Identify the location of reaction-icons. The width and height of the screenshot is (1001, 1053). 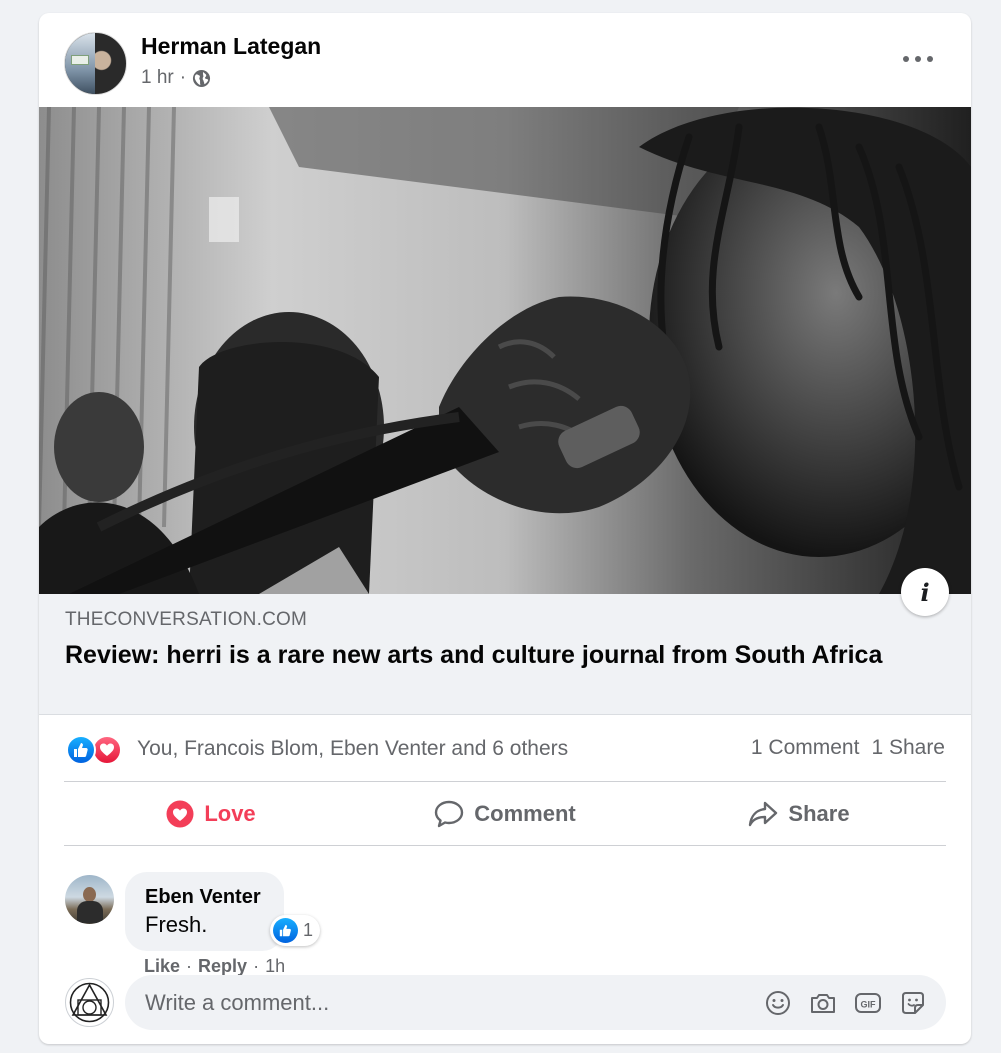
(96, 750).